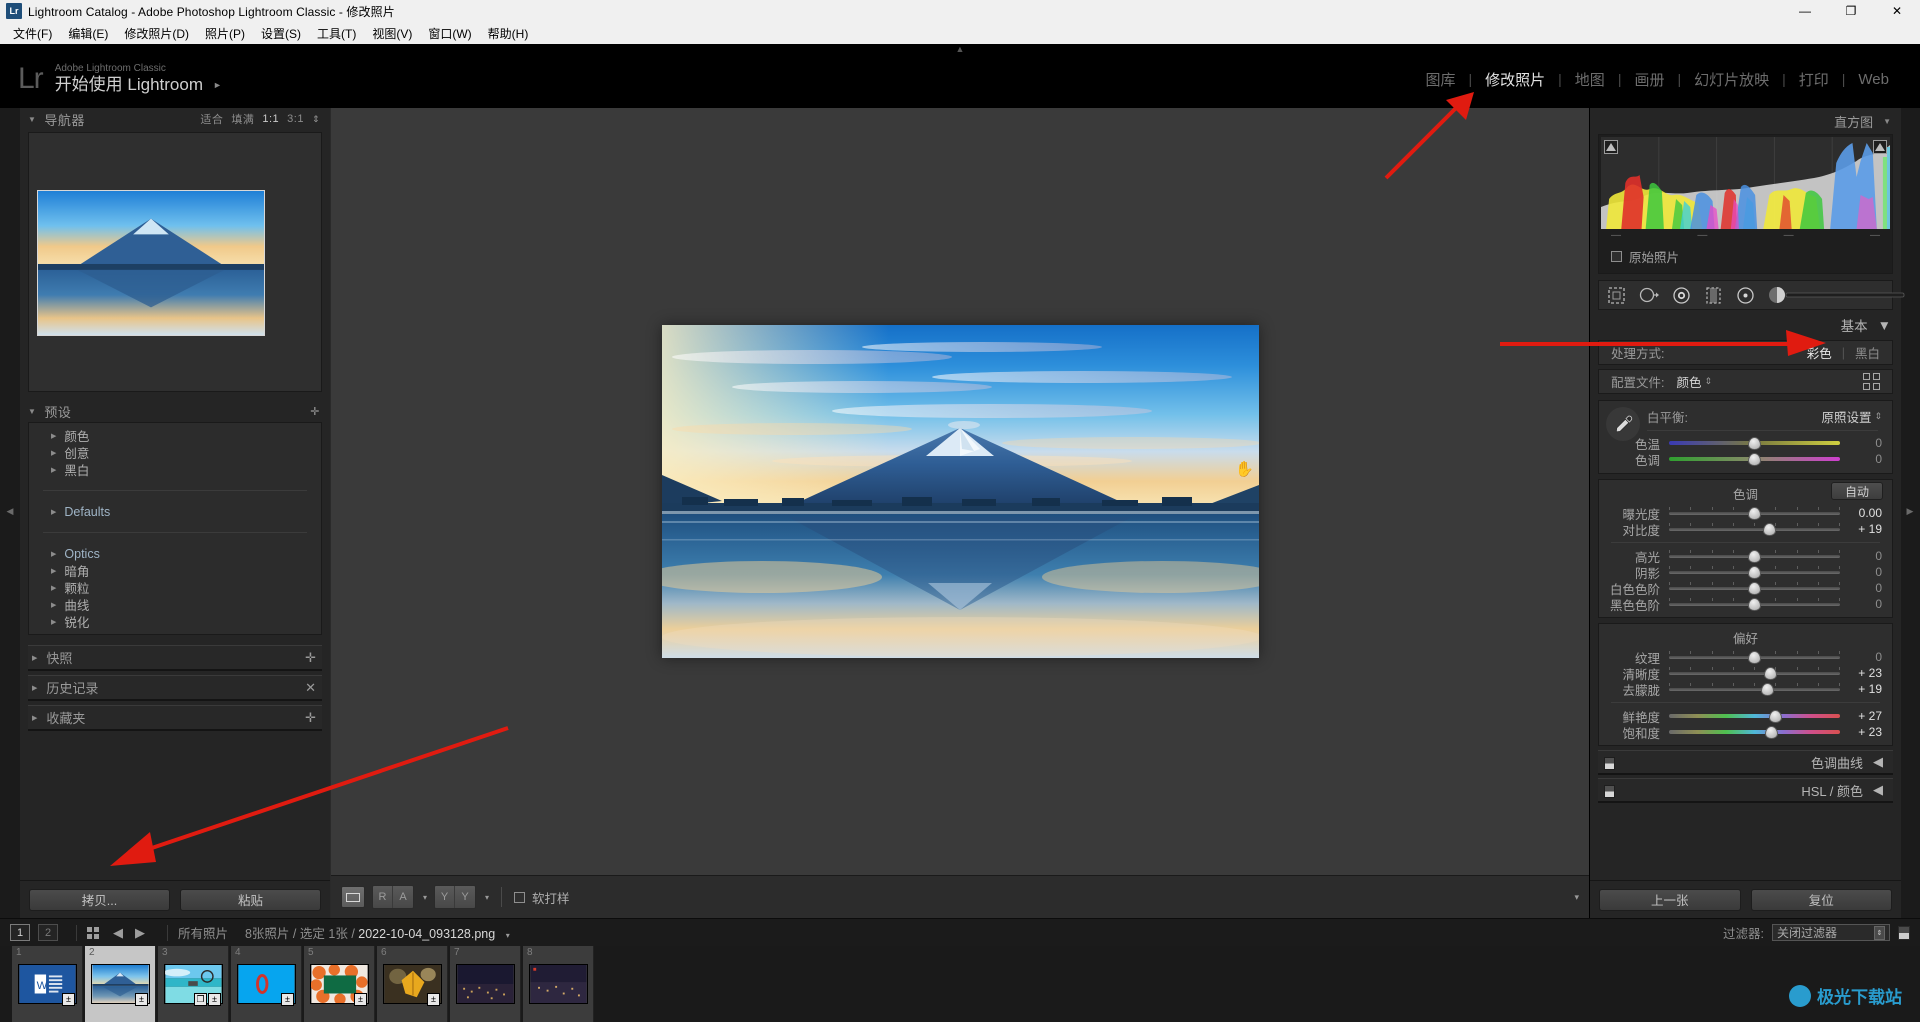 The image size is (1920, 1022). I want to click on slider-contrast: 对比度 + 19, so click(1745, 529).